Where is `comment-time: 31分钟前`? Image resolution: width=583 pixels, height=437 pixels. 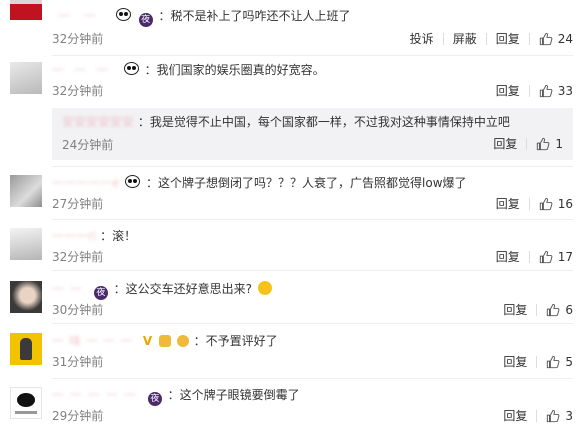 comment-time: 31分钟前 is located at coordinates (78, 362).